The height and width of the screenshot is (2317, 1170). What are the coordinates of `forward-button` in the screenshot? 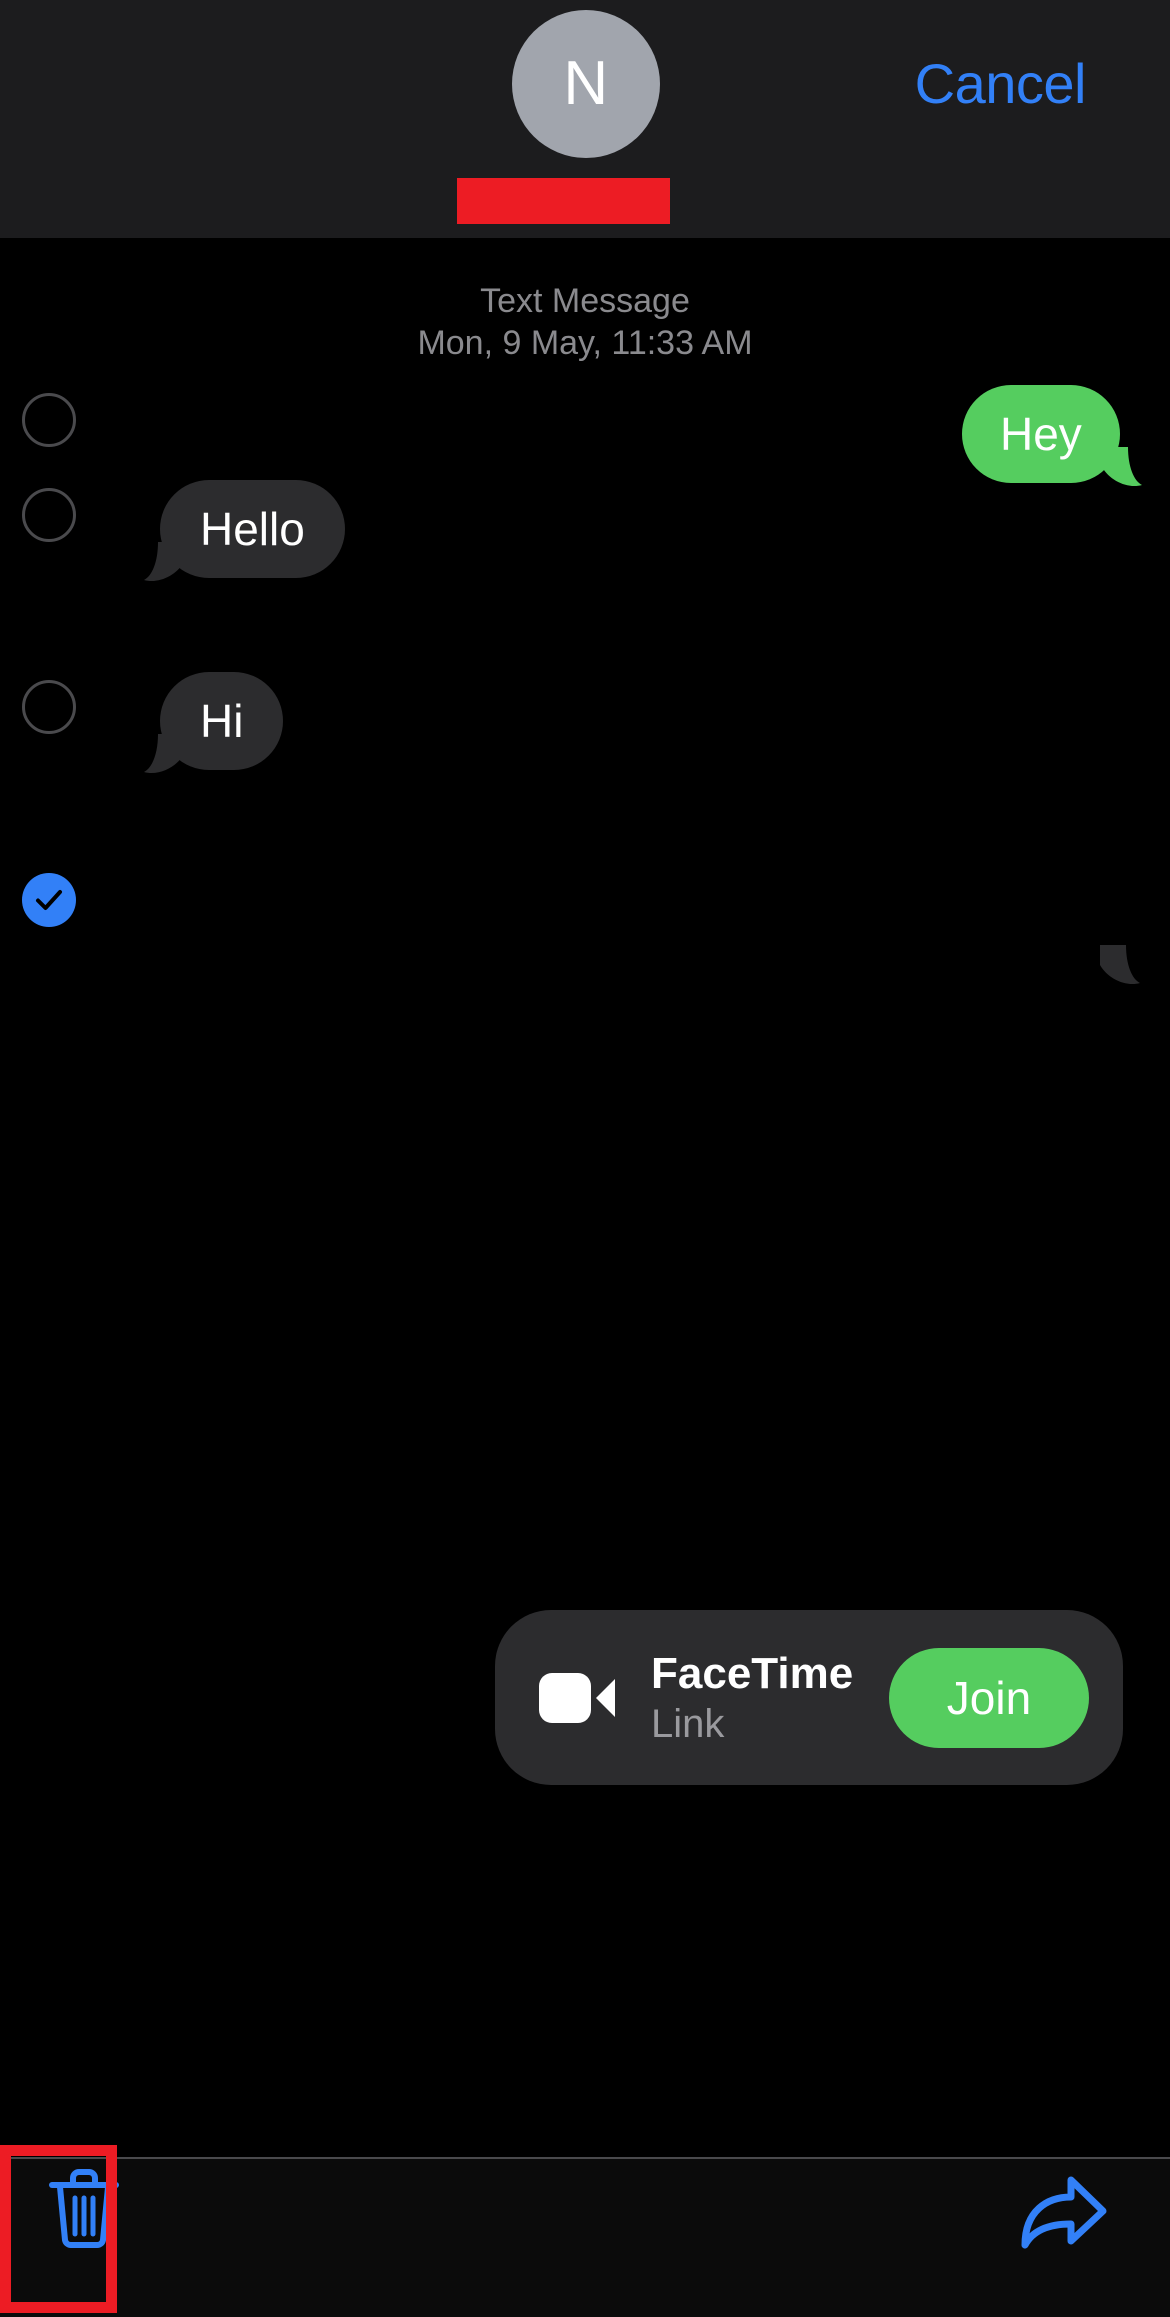 It's located at (1064, 2213).